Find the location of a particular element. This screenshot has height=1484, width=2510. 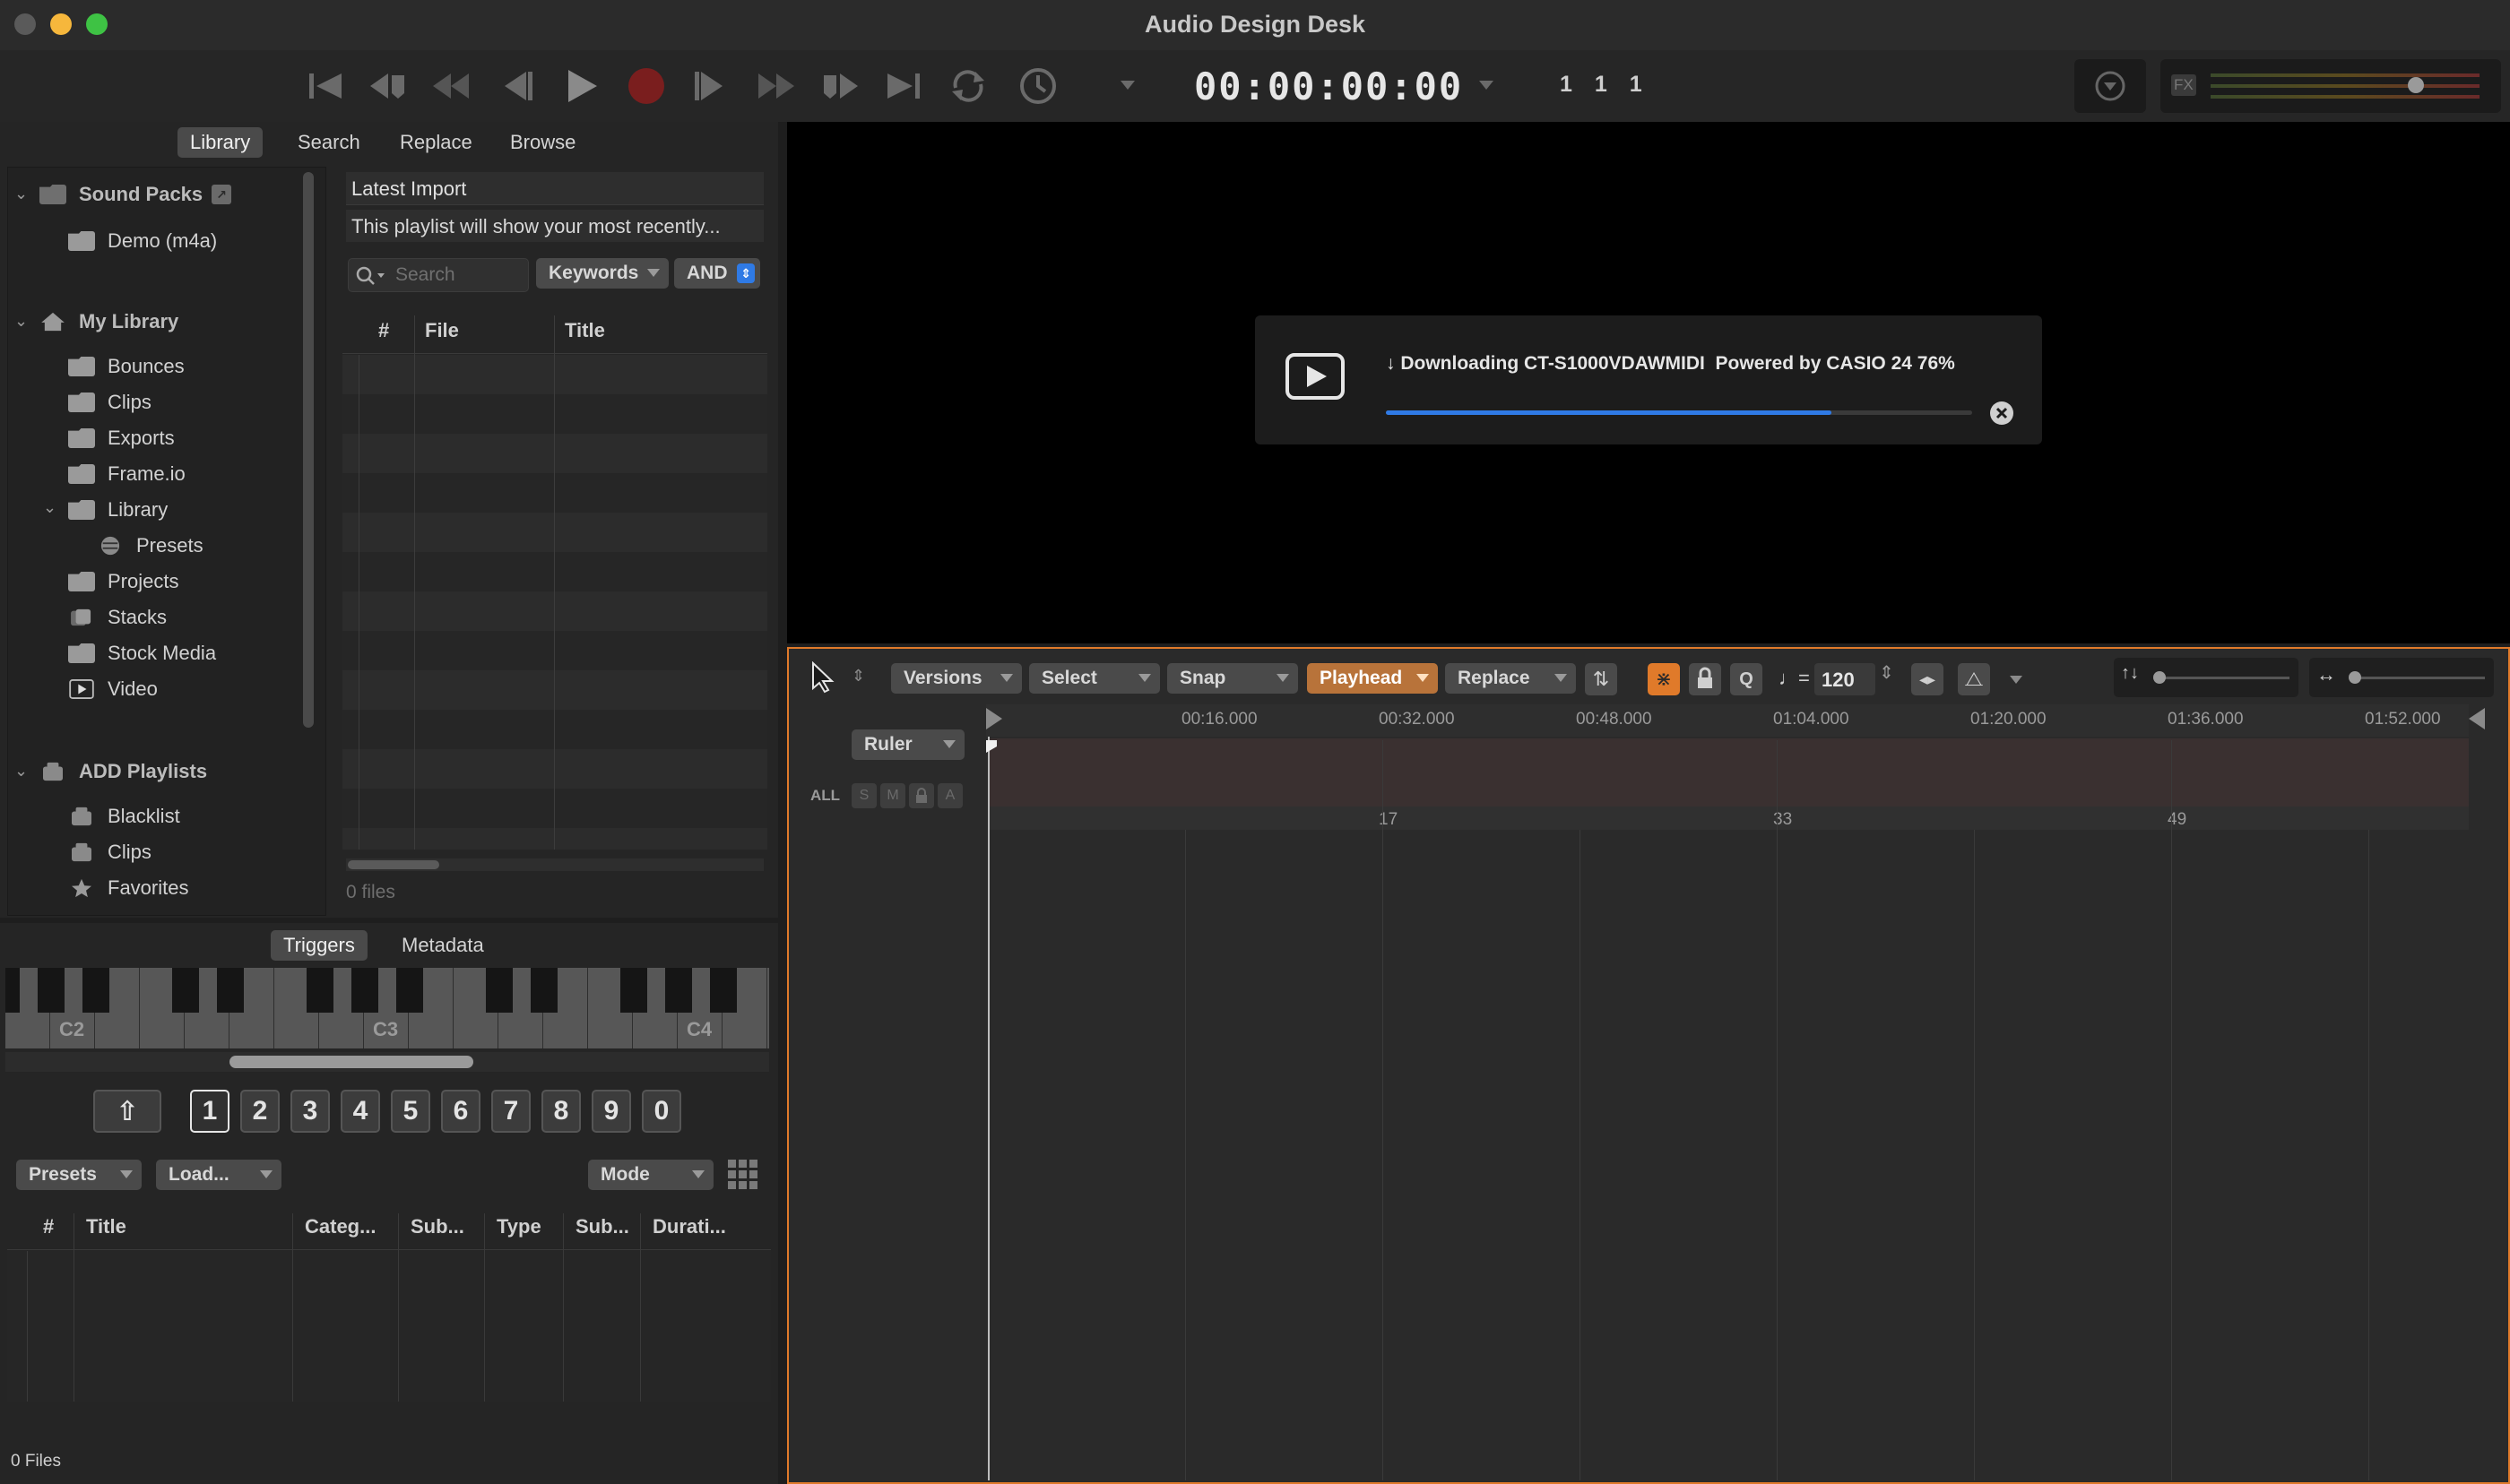

ruler-start-marker-icon is located at coordinates (994, 718).